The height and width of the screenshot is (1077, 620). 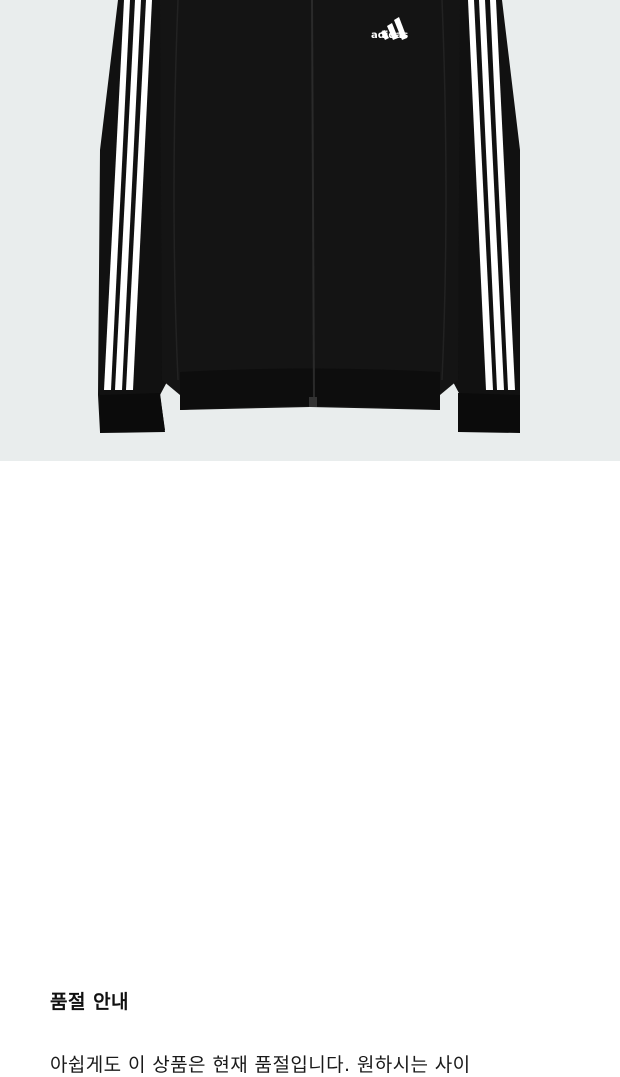 What do you see at coordinates (260, 1065) in the screenshot?
I see `sold-out-message: 아쉽게도 이 상품은 현재 품절입니다. 원하시는 사이` at bounding box center [260, 1065].